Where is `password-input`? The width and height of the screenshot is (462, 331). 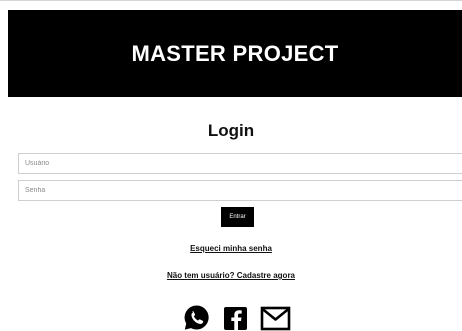
password-input is located at coordinates (240, 190).